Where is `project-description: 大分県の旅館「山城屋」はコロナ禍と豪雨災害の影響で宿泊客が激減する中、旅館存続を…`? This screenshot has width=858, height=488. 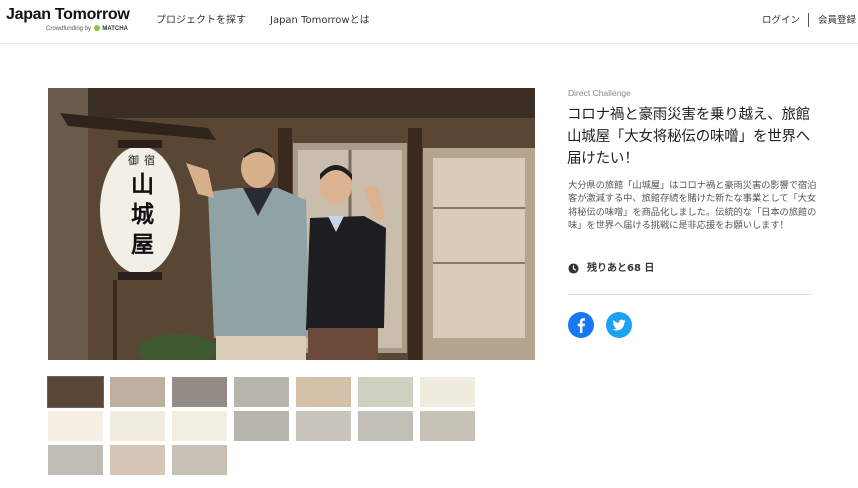 project-description: 大分県の旅館「山城屋」はコロナ禍と豪雨災害の影響で宿泊客が激減する中、旅館存続を… is located at coordinates (692, 206).